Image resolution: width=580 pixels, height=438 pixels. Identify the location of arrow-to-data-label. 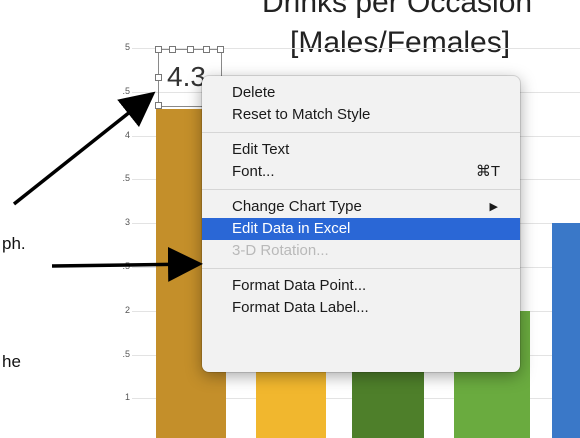
(84, 148).